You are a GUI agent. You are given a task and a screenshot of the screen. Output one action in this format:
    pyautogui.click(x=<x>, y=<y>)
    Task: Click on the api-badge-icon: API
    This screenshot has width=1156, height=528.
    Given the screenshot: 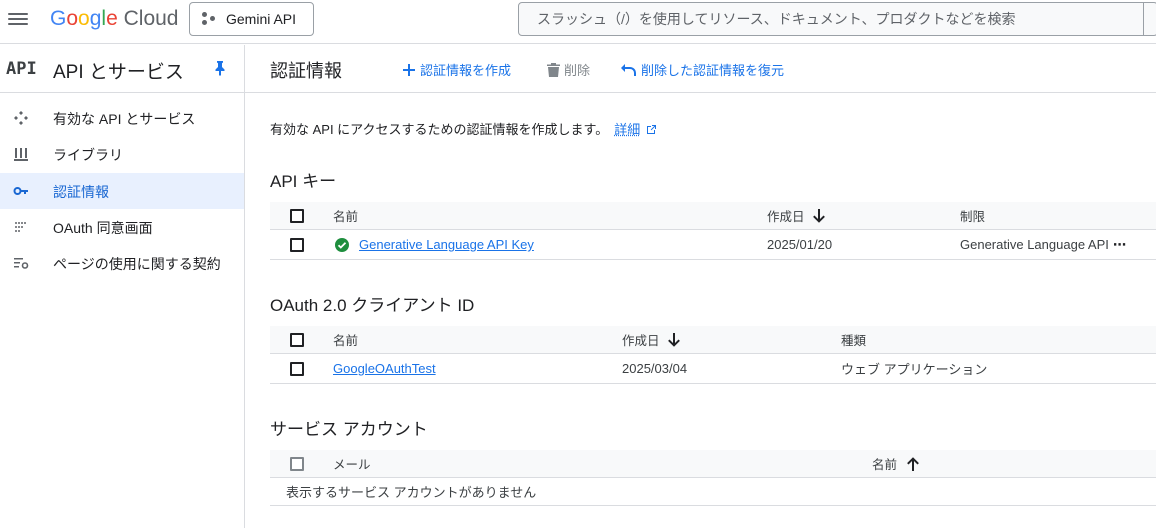 What is the action you would take?
    pyautogui.click(x=21, y=69)
    